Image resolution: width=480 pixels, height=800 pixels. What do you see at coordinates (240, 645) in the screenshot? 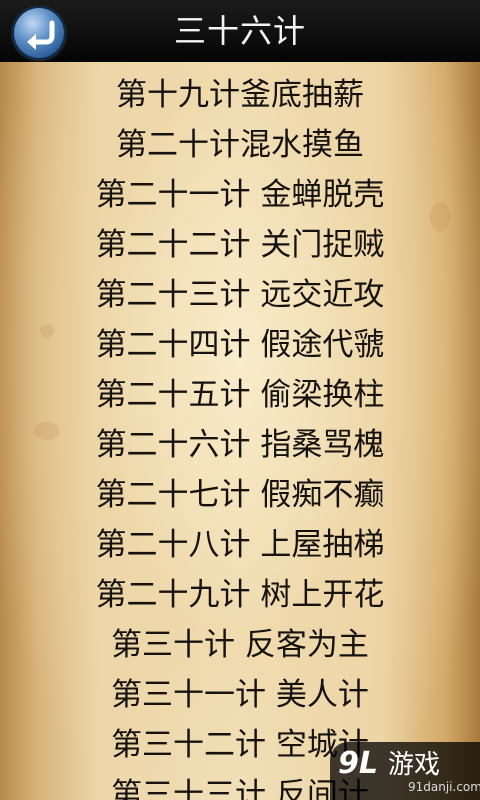
I see `list-item: 第三十计 反客为主` at bounding box center [240, 645].